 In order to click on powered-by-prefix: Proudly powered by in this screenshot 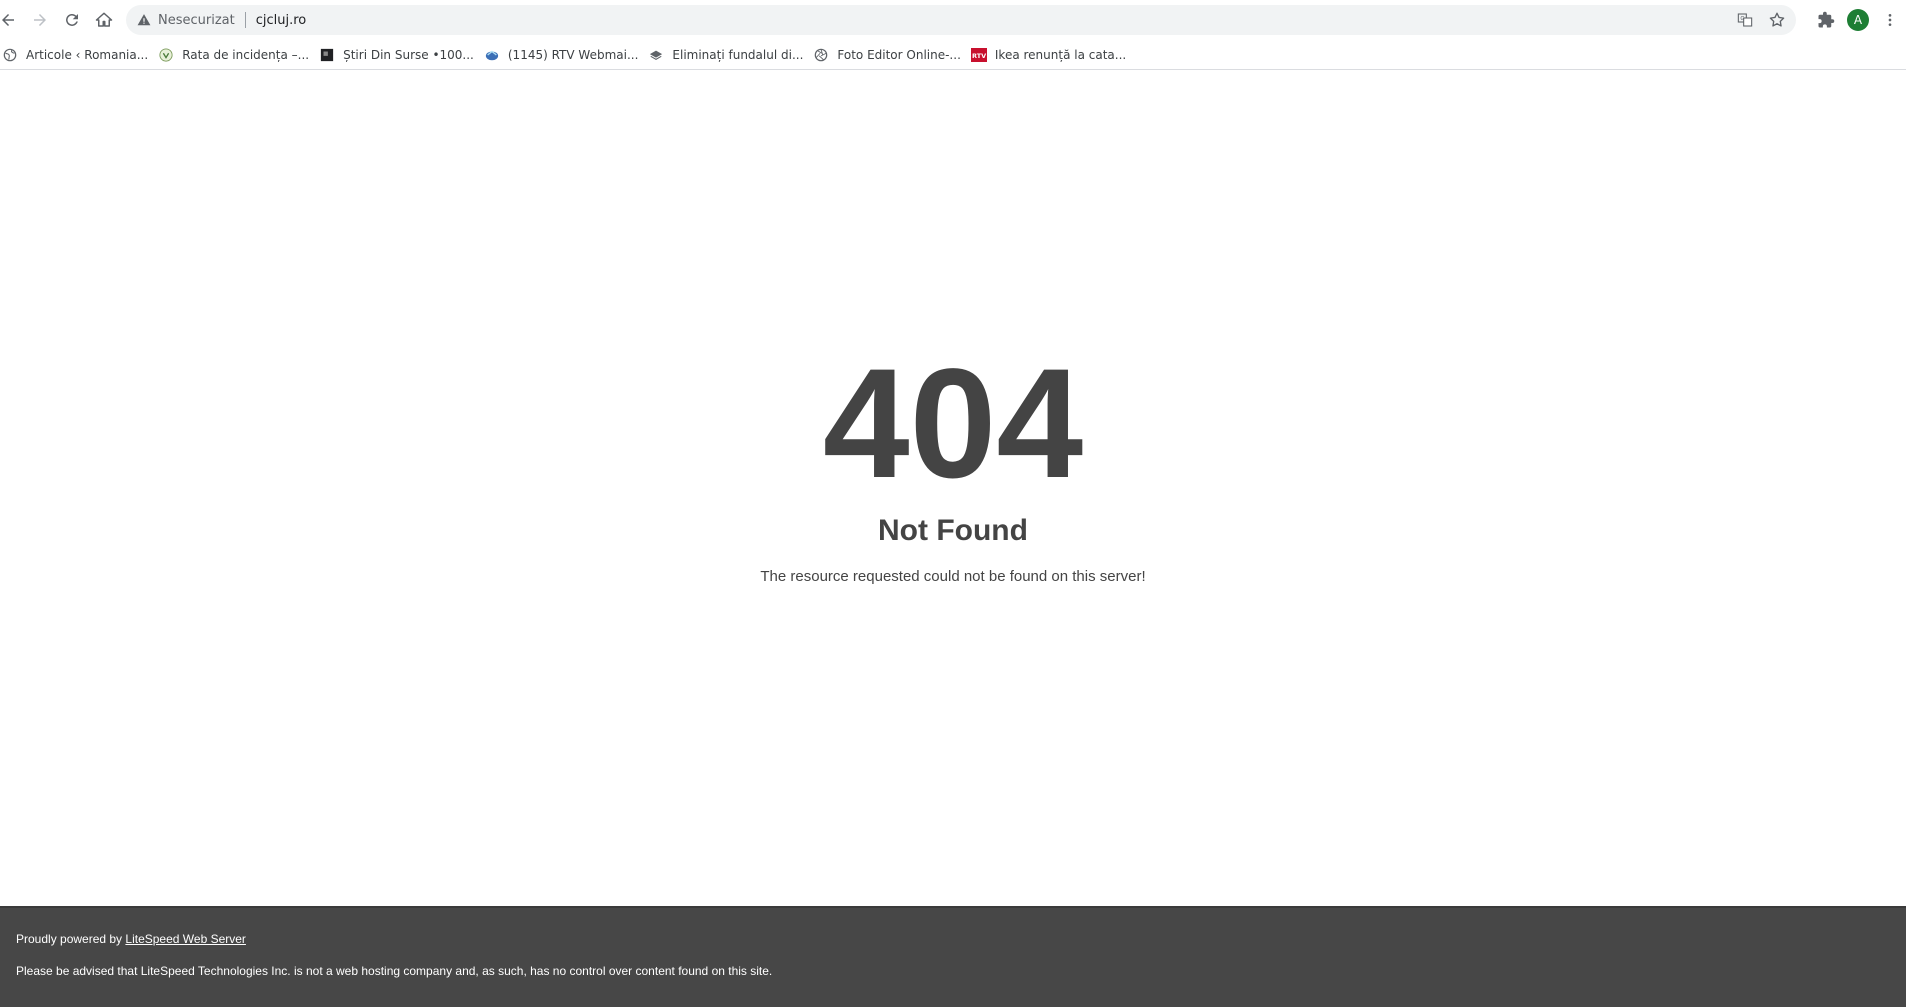, I will do `click(71, 939)`.